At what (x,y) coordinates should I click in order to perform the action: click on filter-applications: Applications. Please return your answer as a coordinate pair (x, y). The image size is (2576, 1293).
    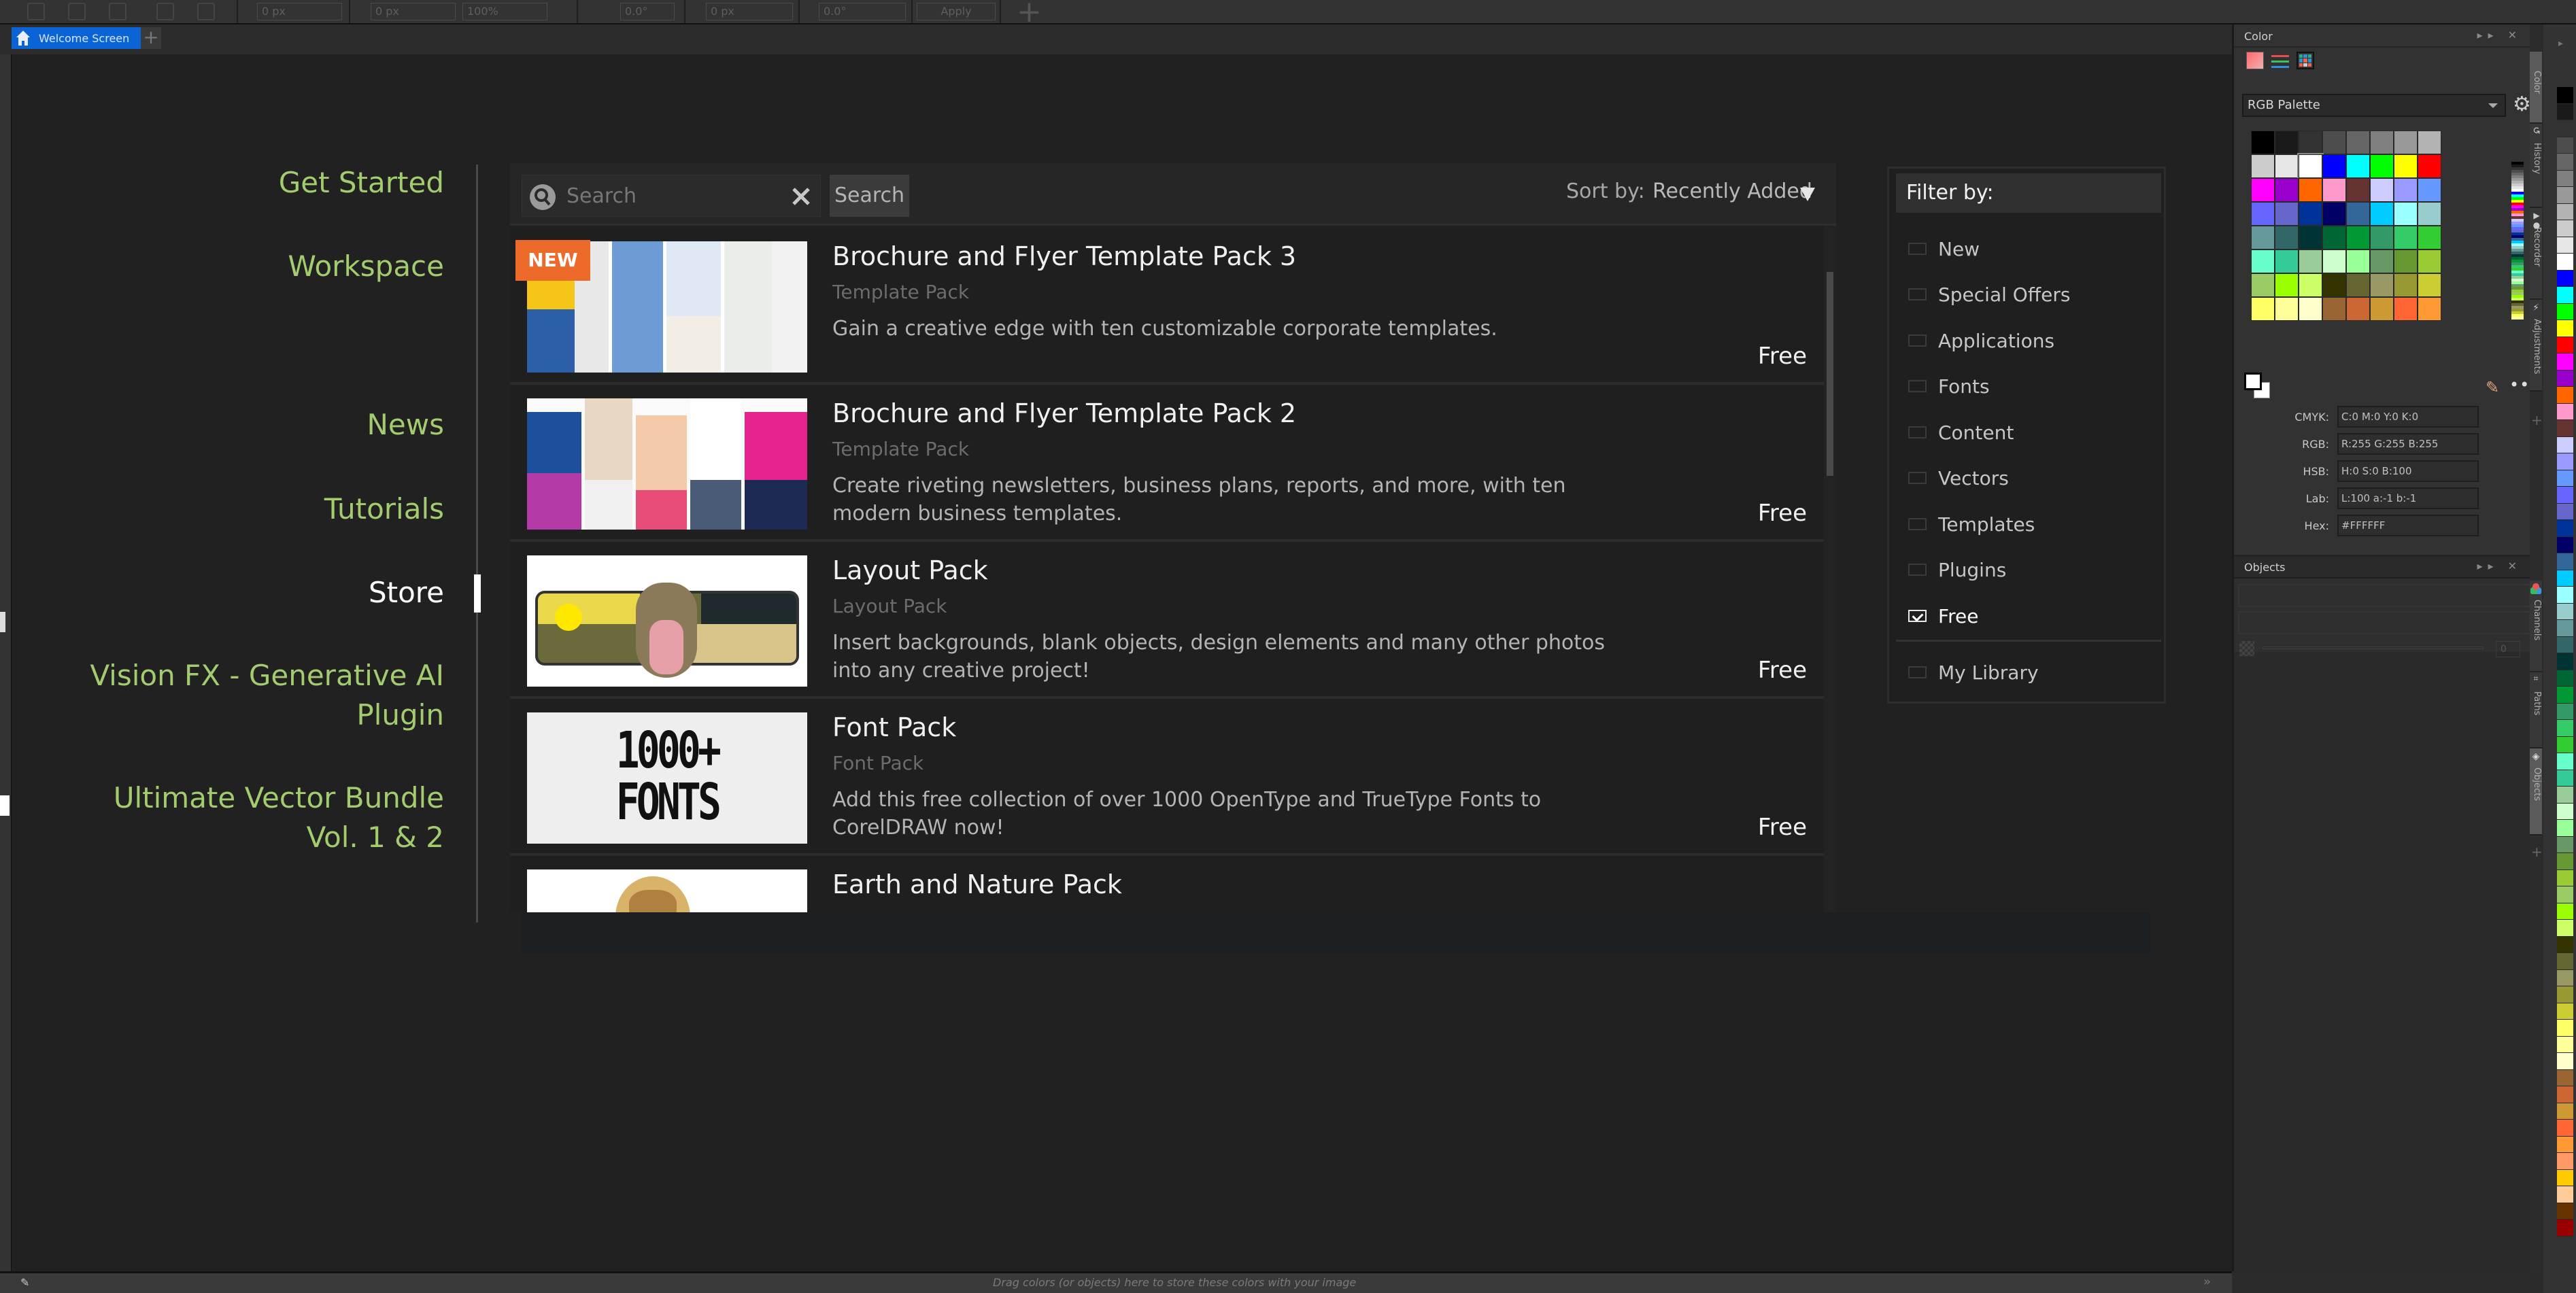
    Looking at the image, I should click on (1981, 341).